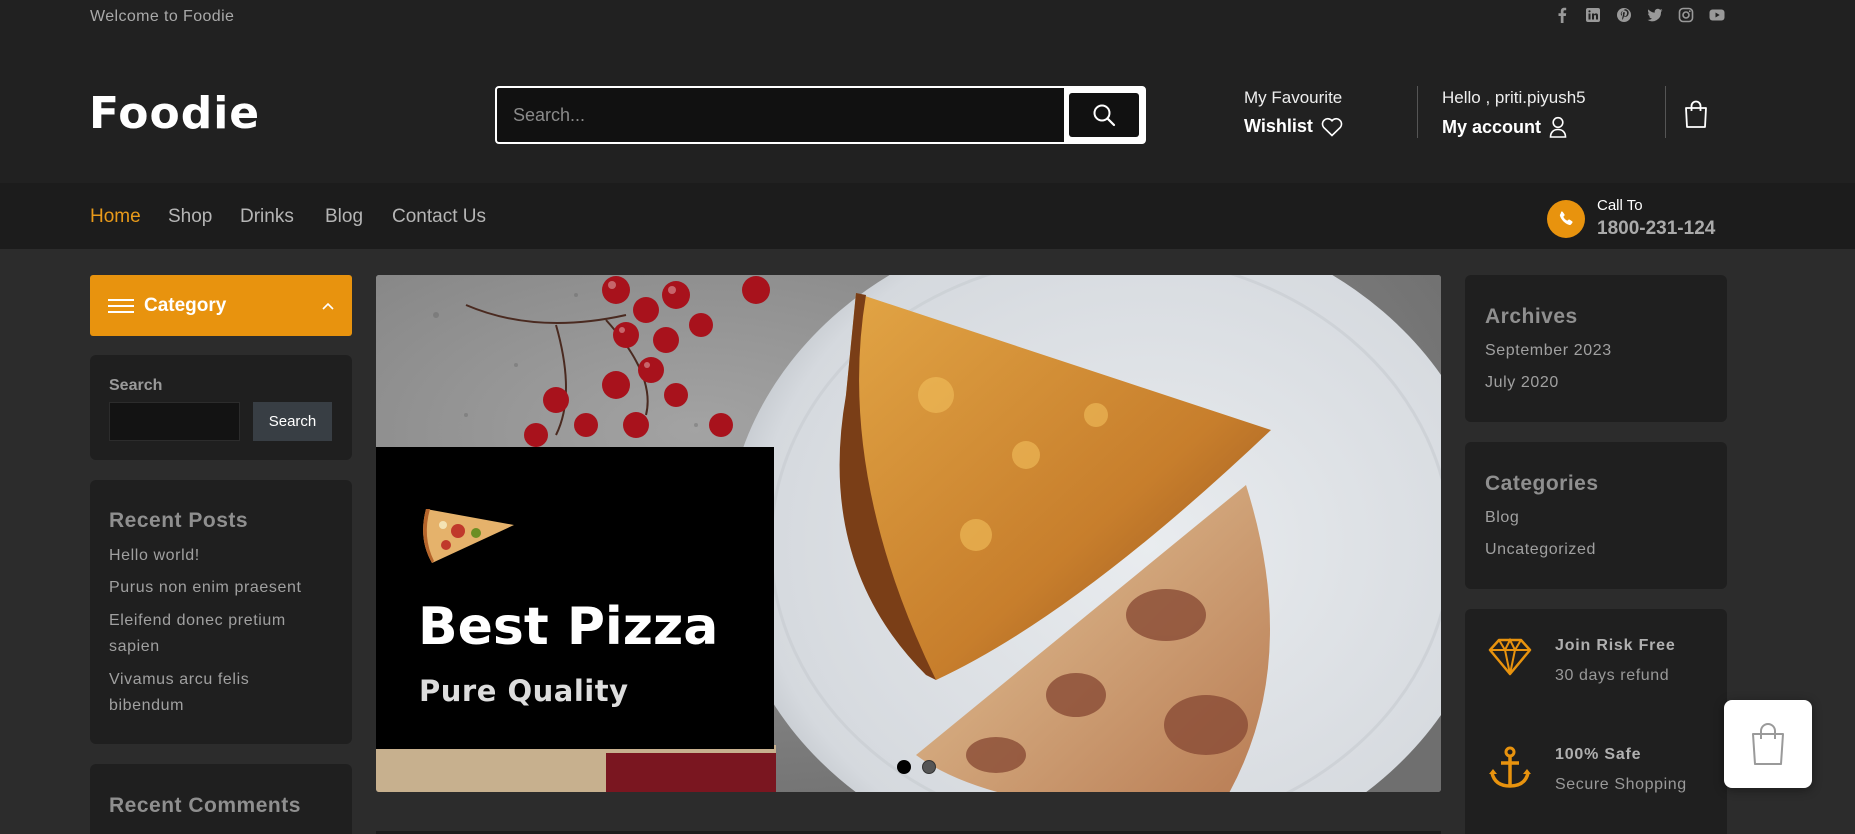 Image resolution: width=1855 pixels, height=834 pixels. Describe the element at coordinates (1686, 15) in the screenshot. I see `instagram-icon` at that location.